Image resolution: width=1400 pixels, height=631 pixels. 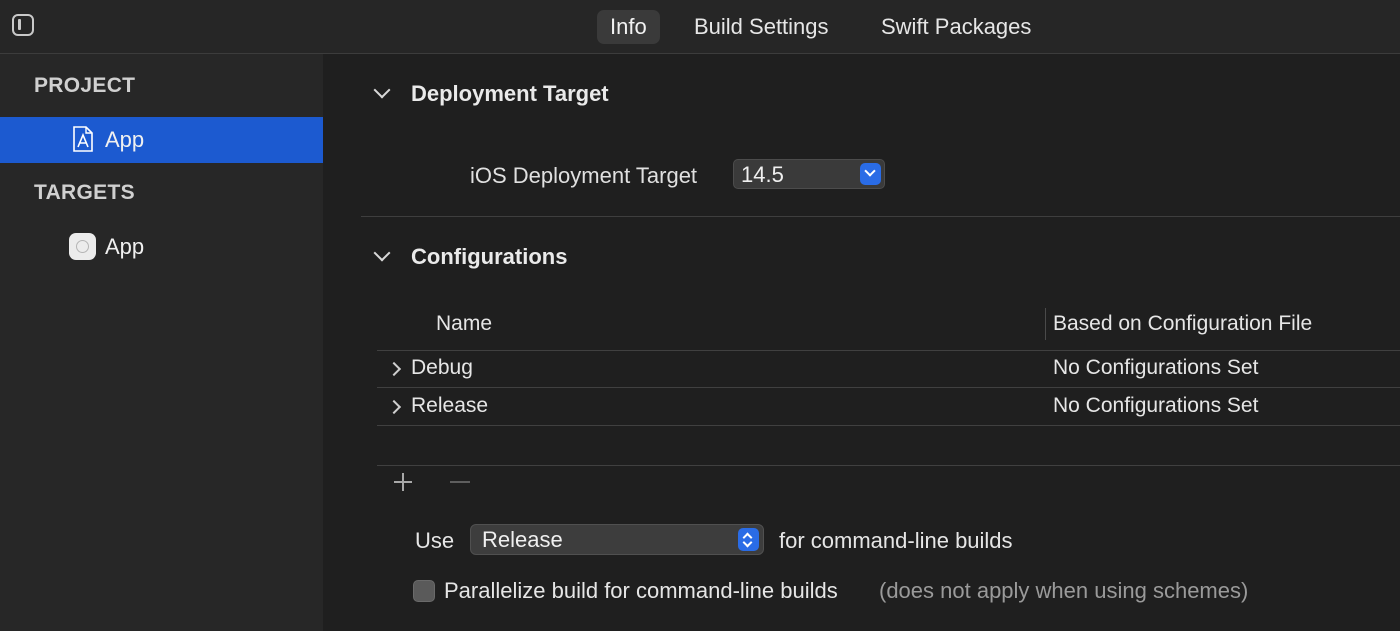 What do you see at coordinates (450, 405) in the screenshot?
I see `row-name: Release` at bounding box center [450, 405].